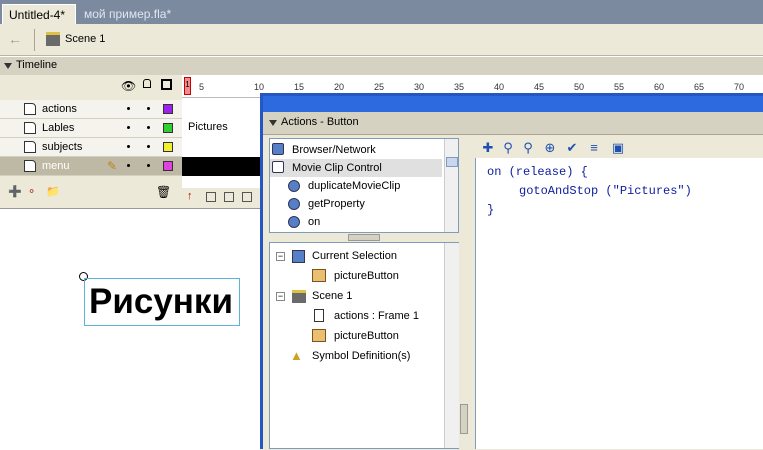 The image size is (763, 450). I want to click on ruler-number: 5, so click(202, 87).